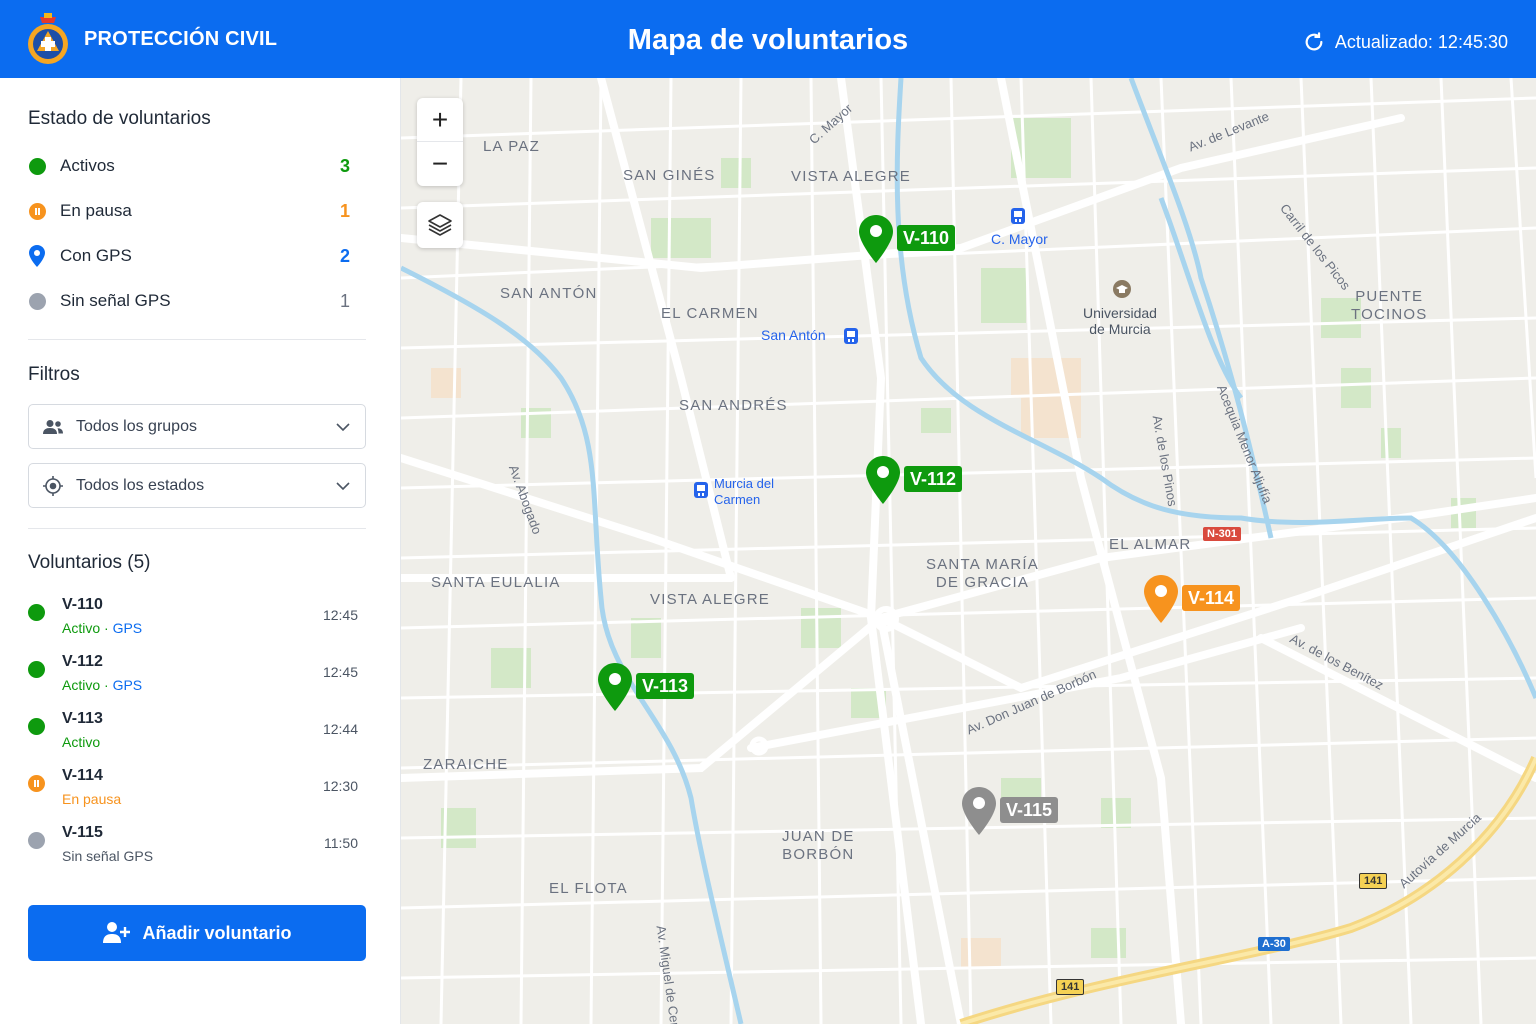 This screenshot has height=1024, width=1536. What do you see at coordinates (341, 843) in the screenshot?
I see `volunteer-time: 11:50` at bounding box center [341, 843].